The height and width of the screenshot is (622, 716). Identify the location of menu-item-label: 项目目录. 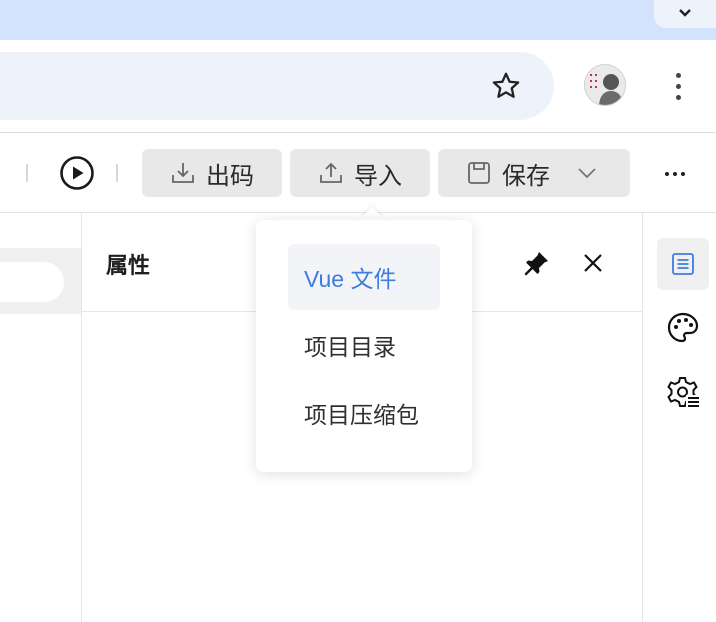
(350, 347).